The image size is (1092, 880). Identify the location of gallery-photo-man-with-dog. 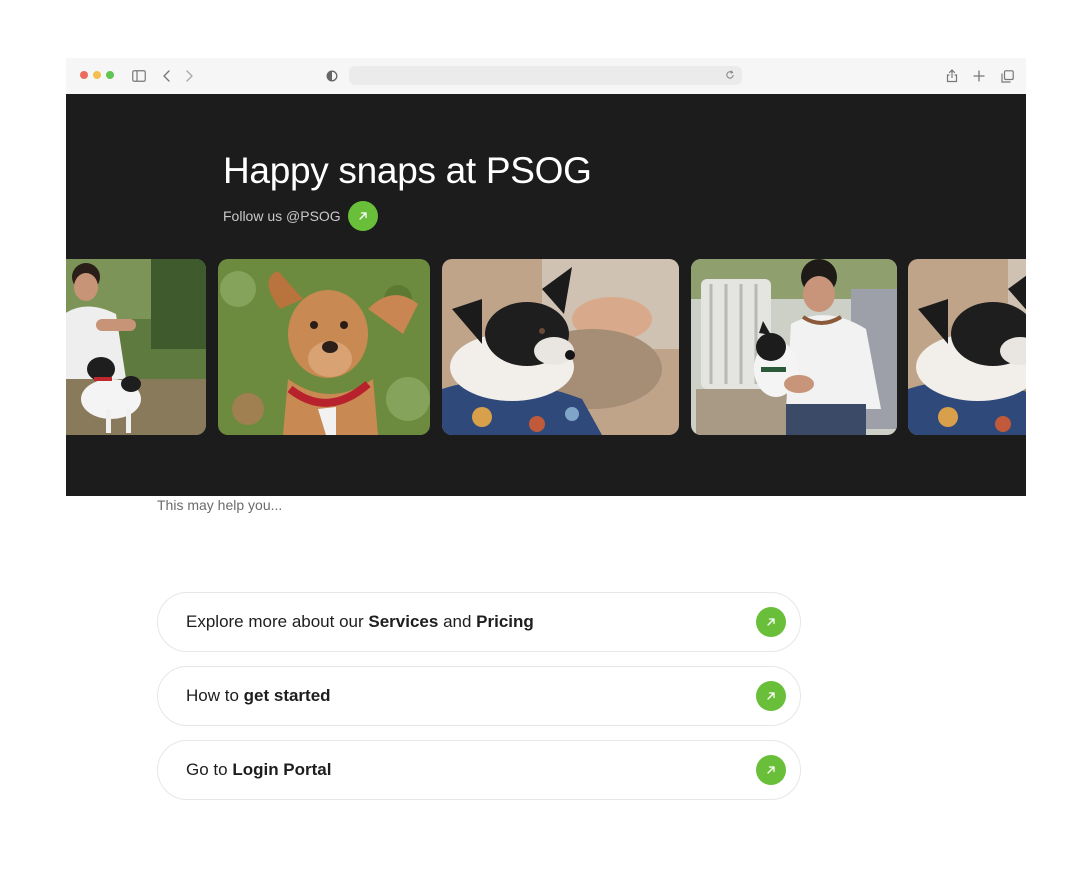
(136, 347).